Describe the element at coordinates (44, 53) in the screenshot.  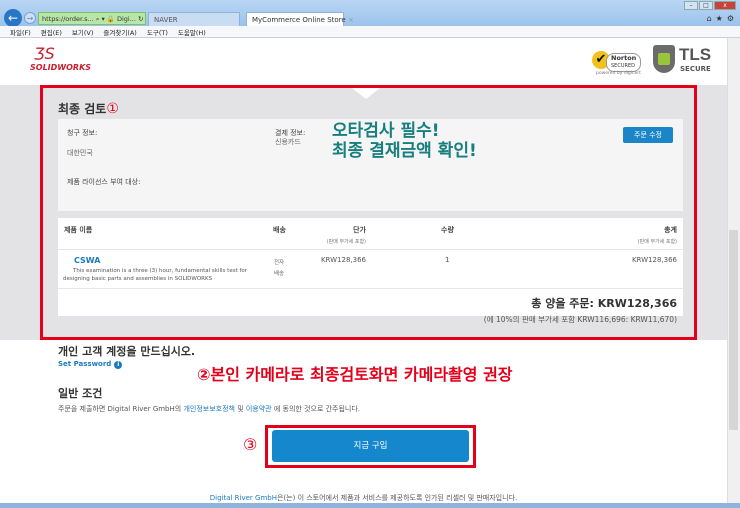
I see `ds-logo-icon: ƷS` at that location.